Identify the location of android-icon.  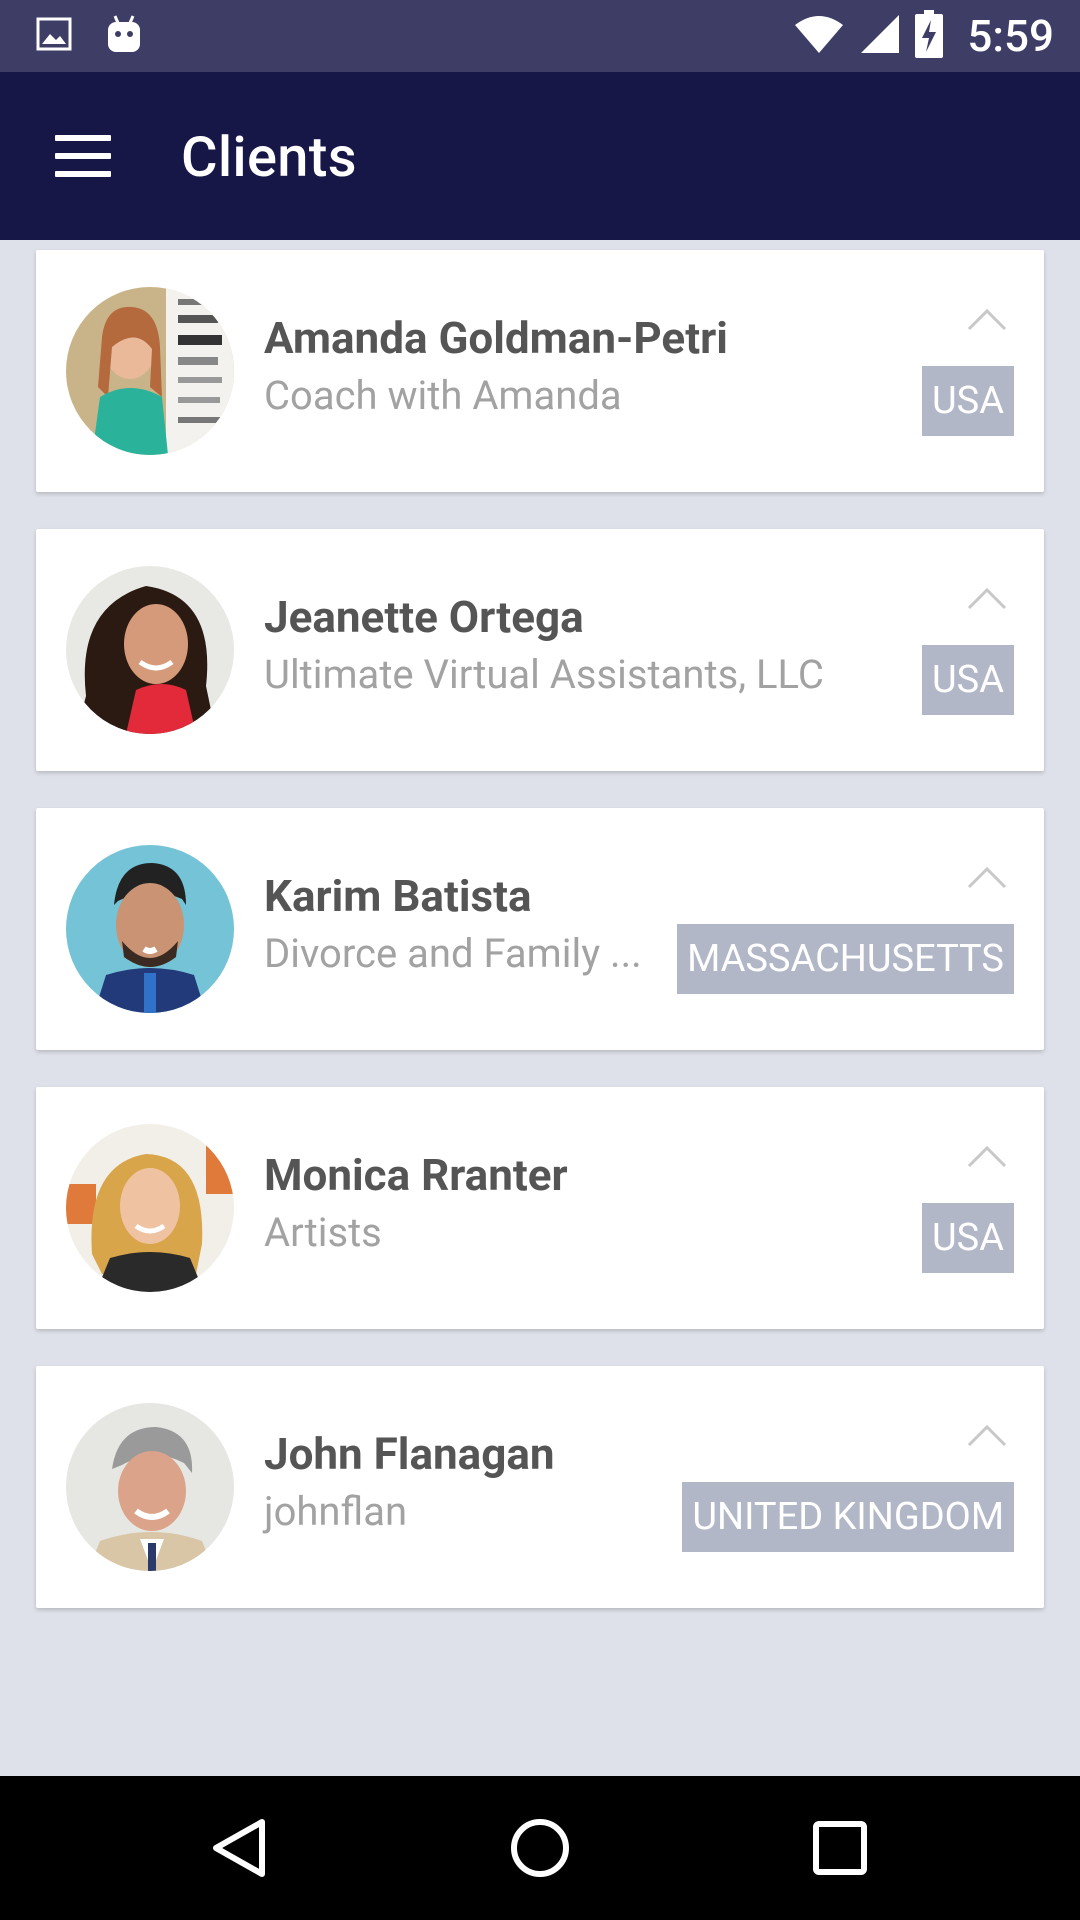
(124, 36).